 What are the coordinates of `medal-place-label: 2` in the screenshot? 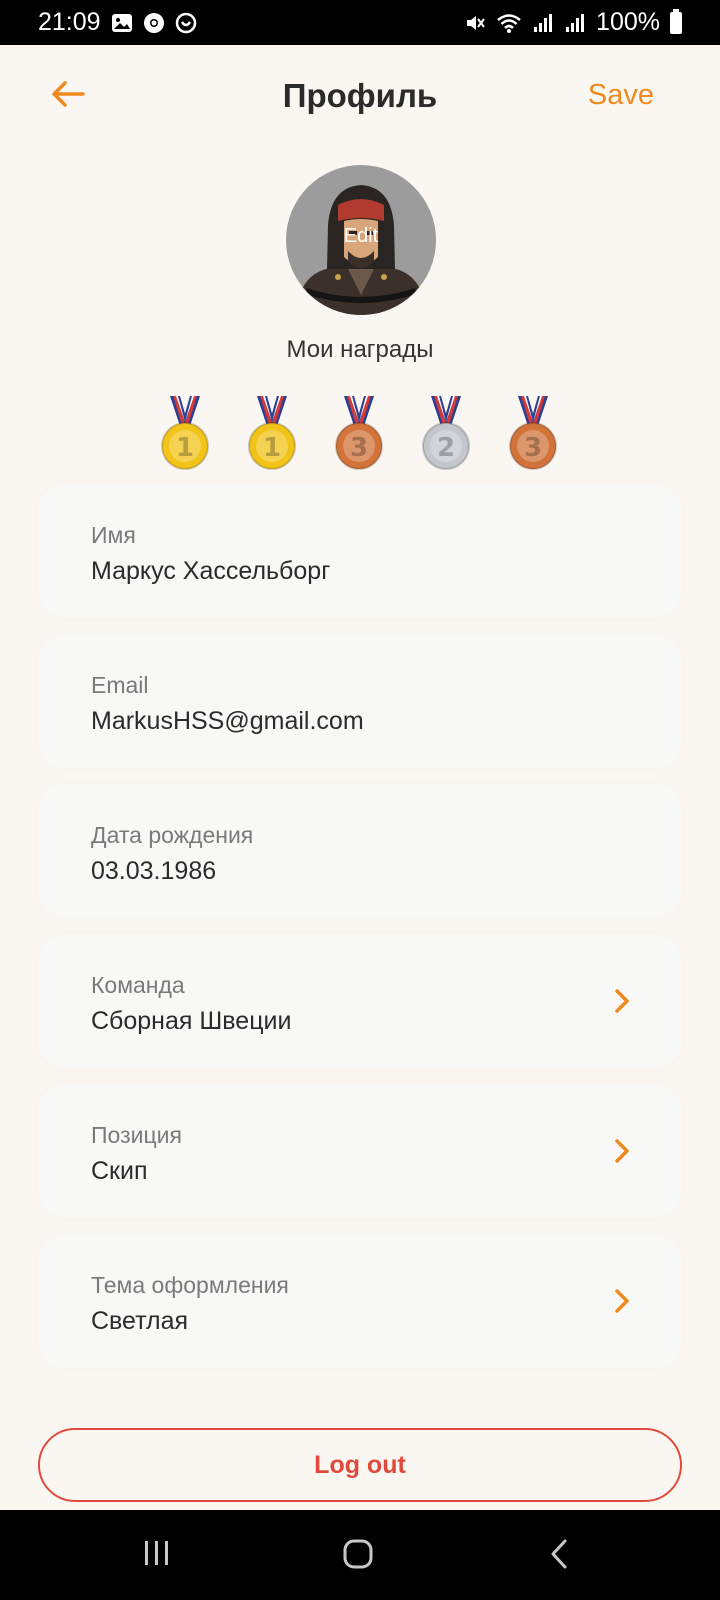 It's located at (446, 448).